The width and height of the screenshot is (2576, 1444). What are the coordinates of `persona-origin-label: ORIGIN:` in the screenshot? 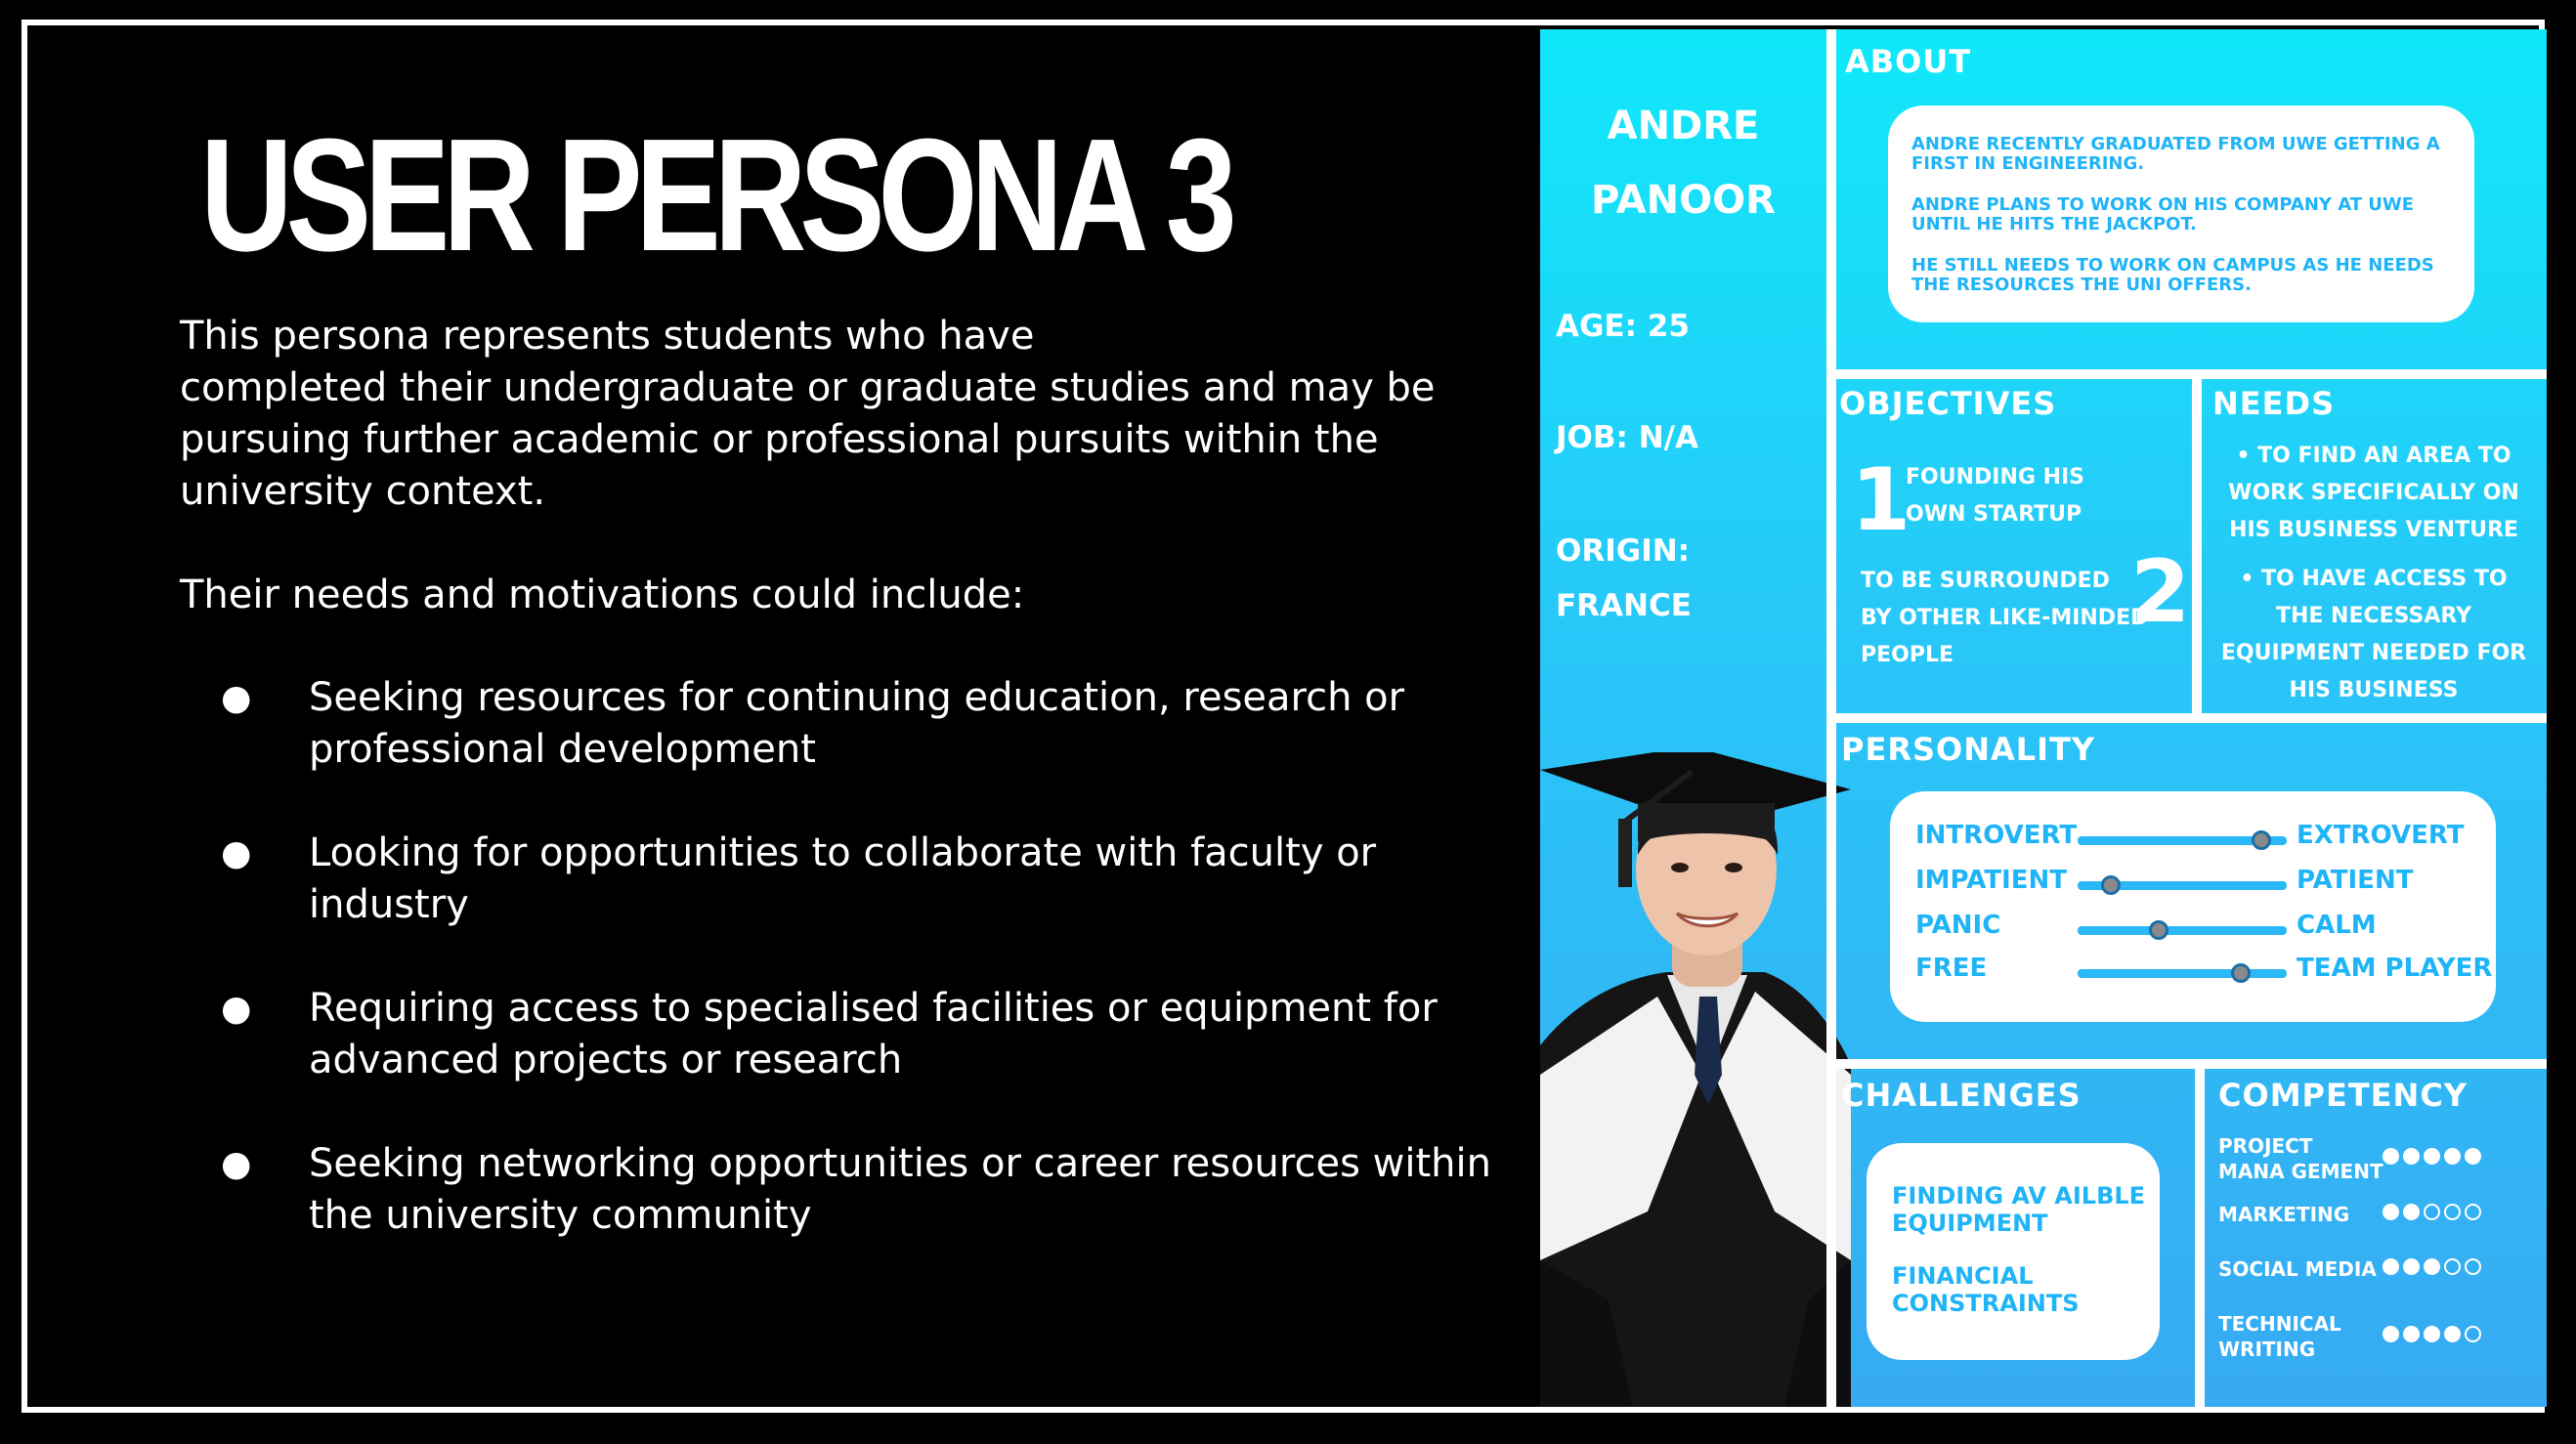 It's located at (1624, 551).